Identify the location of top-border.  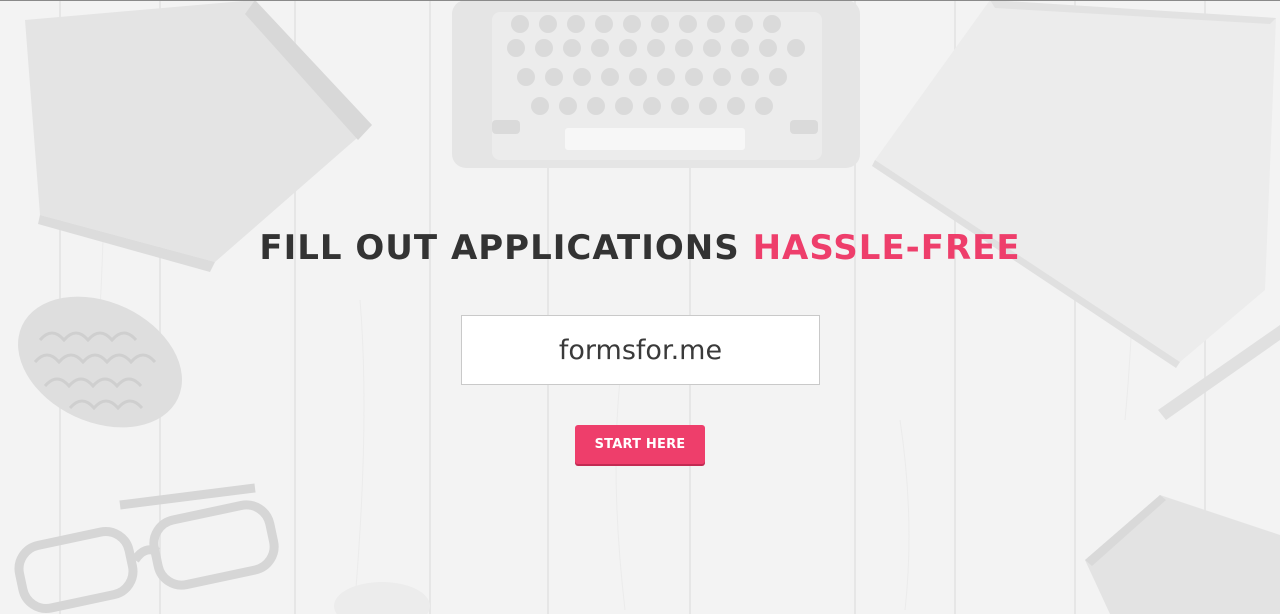
(640, 0).